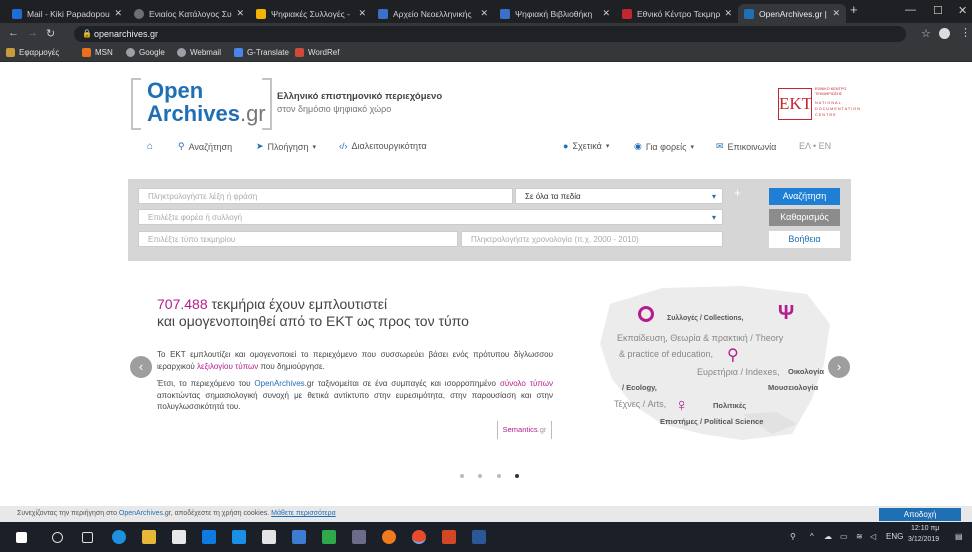 The height and width of the screenshot is (552, 972). What do you see at coordinates (329, 537) in the screenshot?
I see `photos-icon` at bounding box center [329, 537].